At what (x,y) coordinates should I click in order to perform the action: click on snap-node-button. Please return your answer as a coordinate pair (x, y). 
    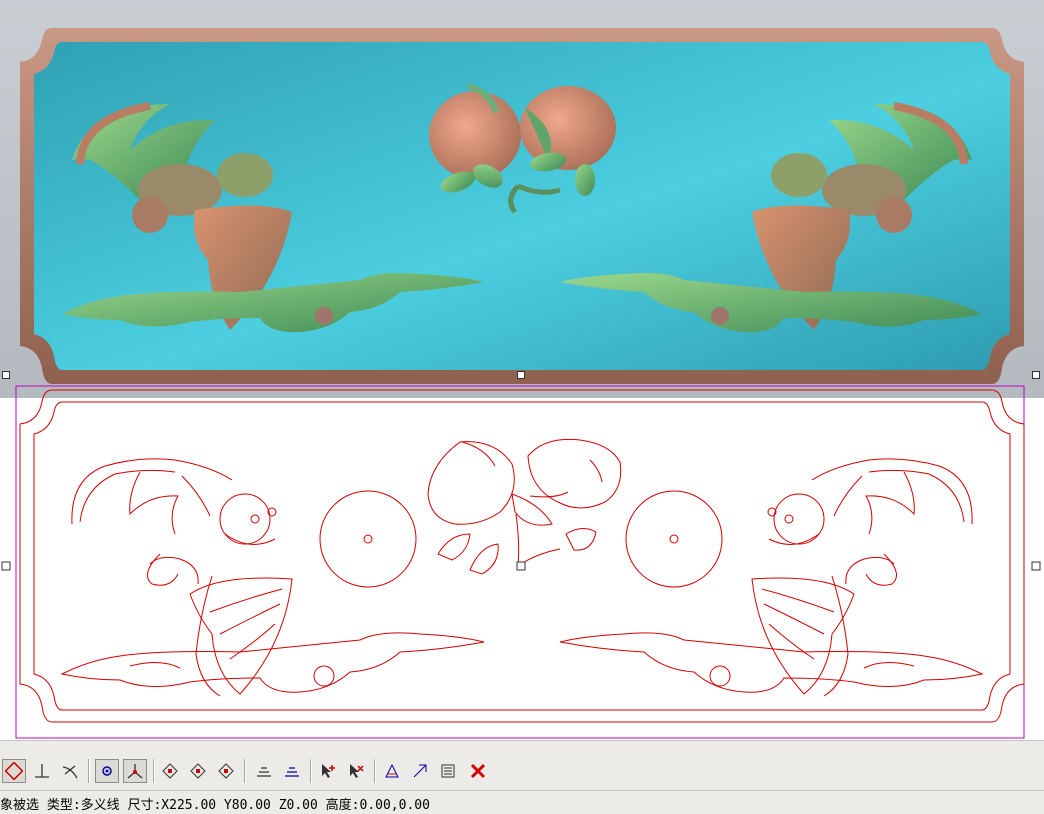
    Looking at the image, I should click on (14, 771).